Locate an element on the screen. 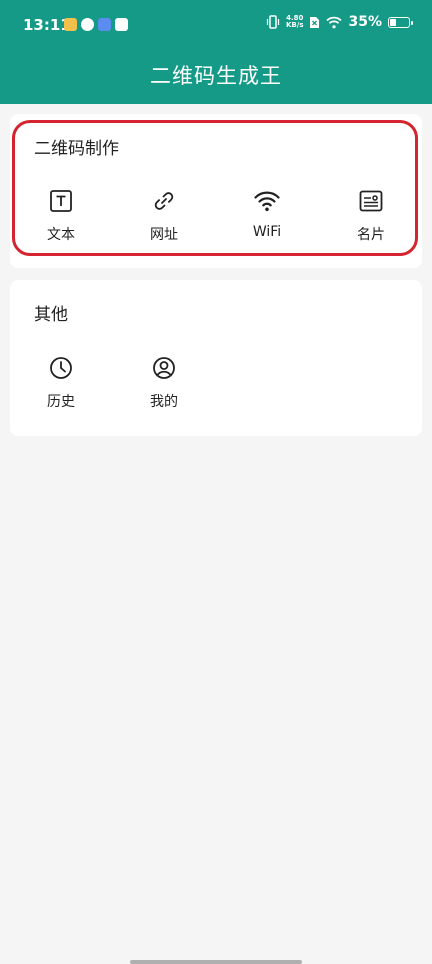  history-label: 历史 is located at coordinates (61, 402).